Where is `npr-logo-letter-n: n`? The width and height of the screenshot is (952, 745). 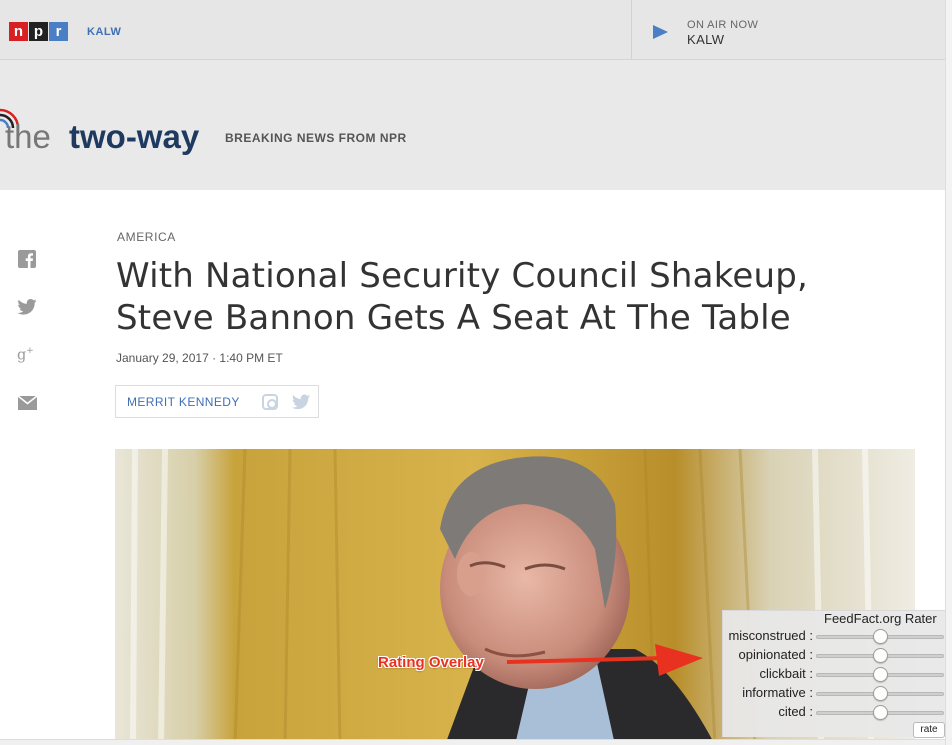 npr-logo-letter-n: n is located at coordinates (18, 31).